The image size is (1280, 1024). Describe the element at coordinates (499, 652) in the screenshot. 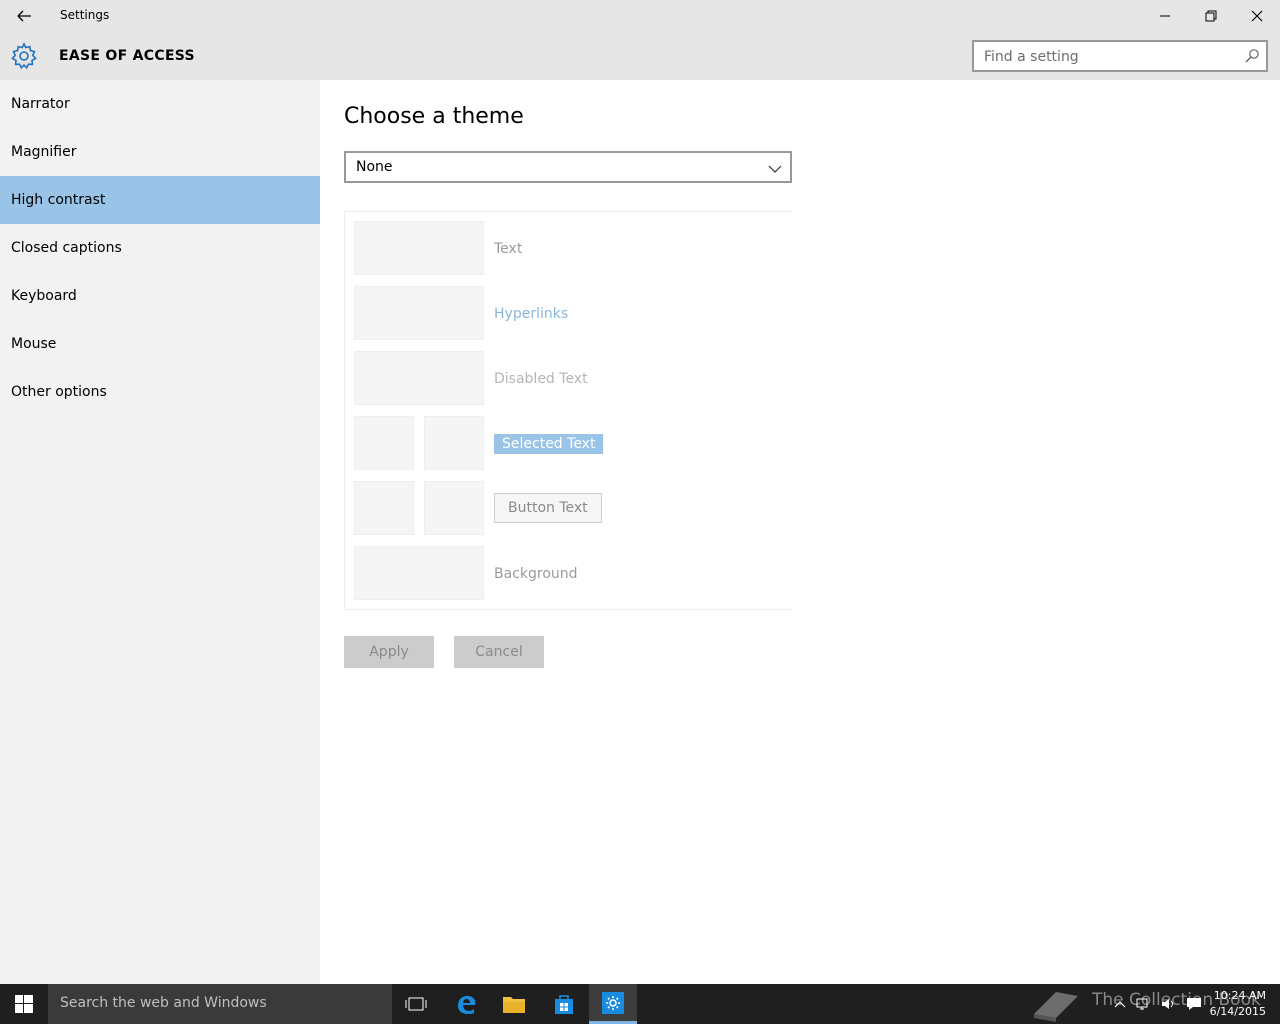

I see `cancel-button: Cancel` at that location.